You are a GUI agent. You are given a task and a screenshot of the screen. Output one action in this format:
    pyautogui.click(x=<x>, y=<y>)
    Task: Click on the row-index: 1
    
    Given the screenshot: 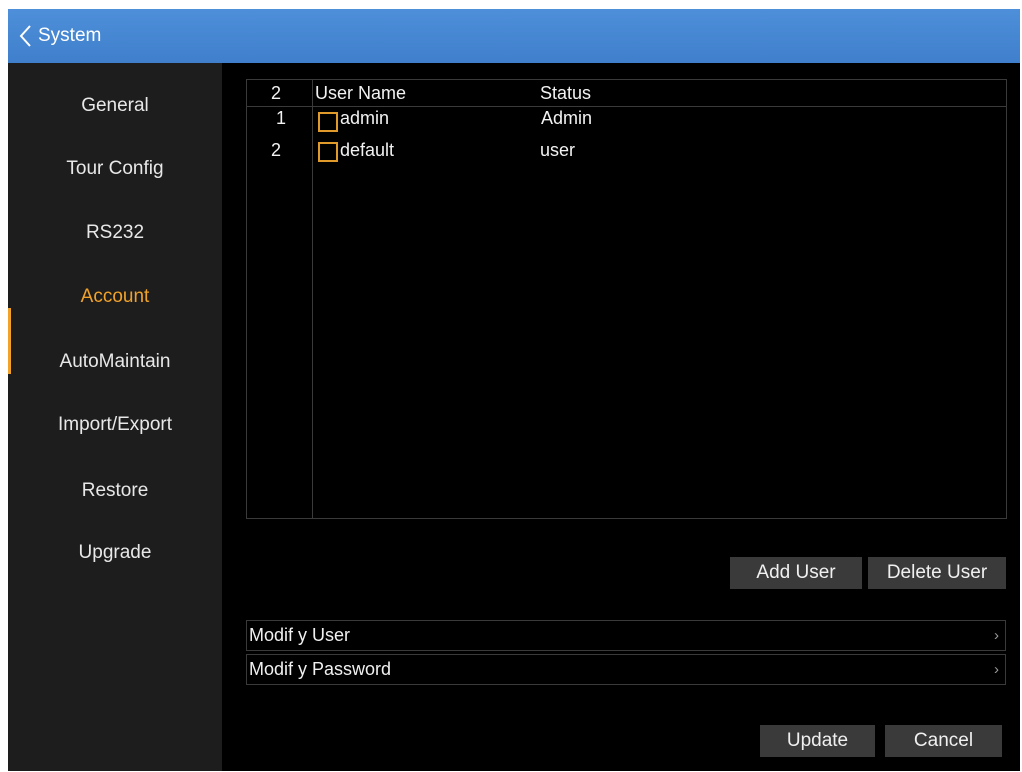 What is the action you would take?
    pyautogui.click(x=281, y=118)
    